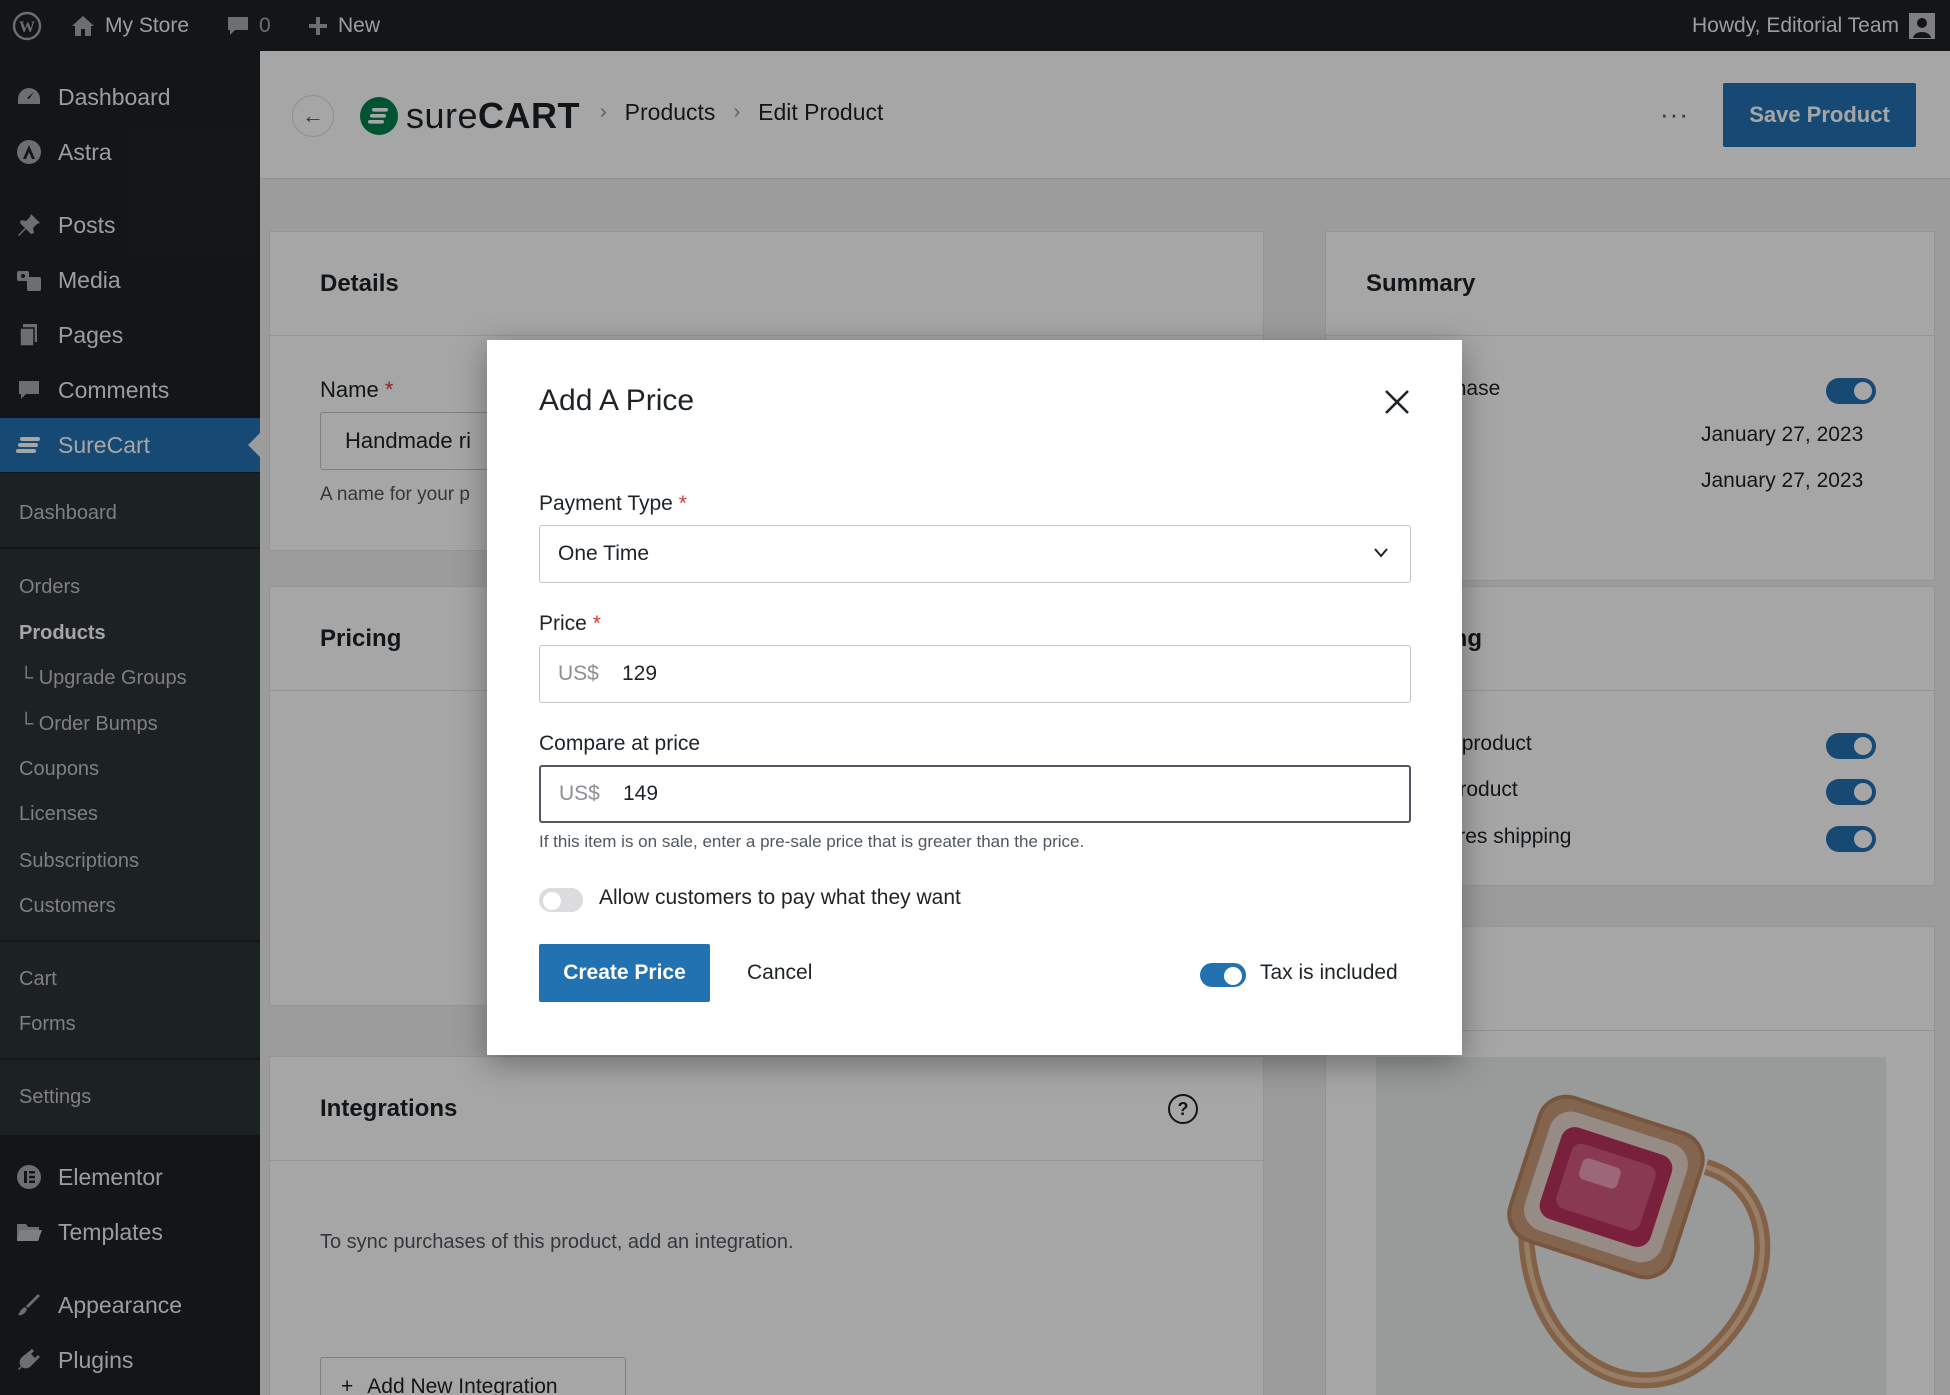 The width and height of the screenshot is (1950, 1395). Describe the element at coordinates (561, 900) in the screenshot. I see `pay-what-you-want-toggle` at that location.